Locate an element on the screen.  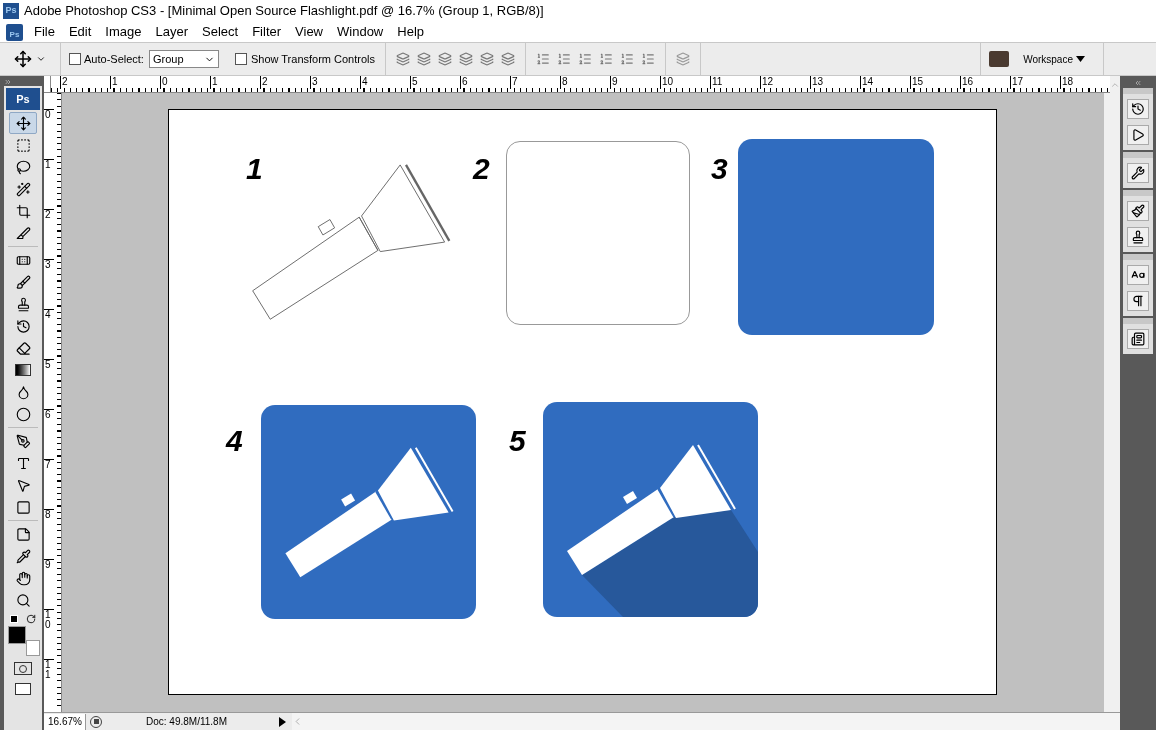
paragraph-icon is located at coordinates (1138, 301).